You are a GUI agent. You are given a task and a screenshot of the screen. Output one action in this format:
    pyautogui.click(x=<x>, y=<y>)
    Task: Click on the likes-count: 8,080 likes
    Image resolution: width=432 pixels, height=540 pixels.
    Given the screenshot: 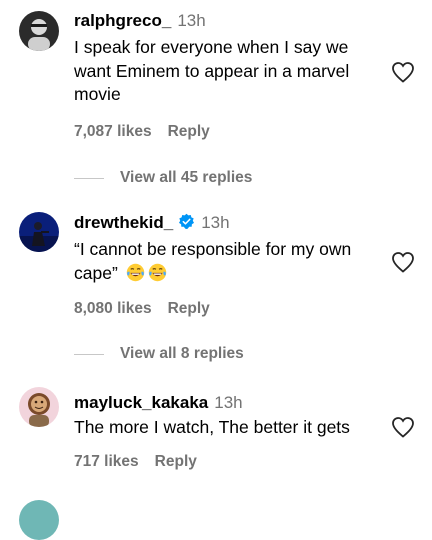 What is the action you would take?
    pyautogui.click(x=113, y=308)
    